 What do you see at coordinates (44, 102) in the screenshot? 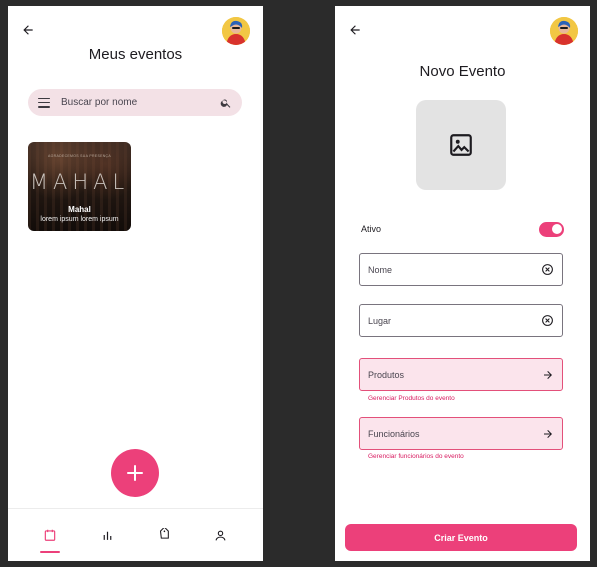
I see `menu-icon` at bounding box center [44, 102].